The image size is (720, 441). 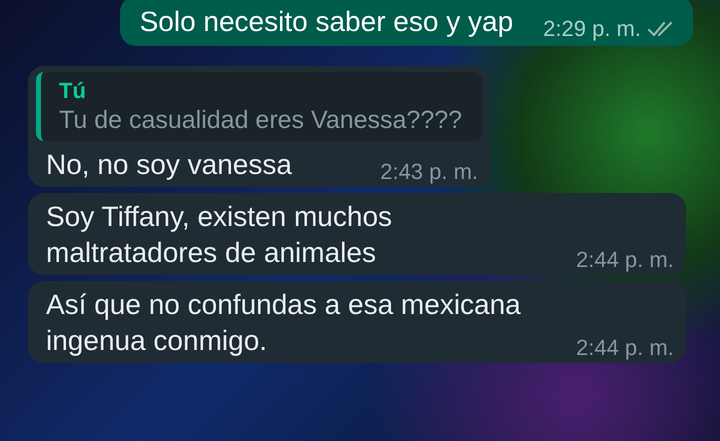 I want to click on quote-author: Tú, so click(x=73, y=91).